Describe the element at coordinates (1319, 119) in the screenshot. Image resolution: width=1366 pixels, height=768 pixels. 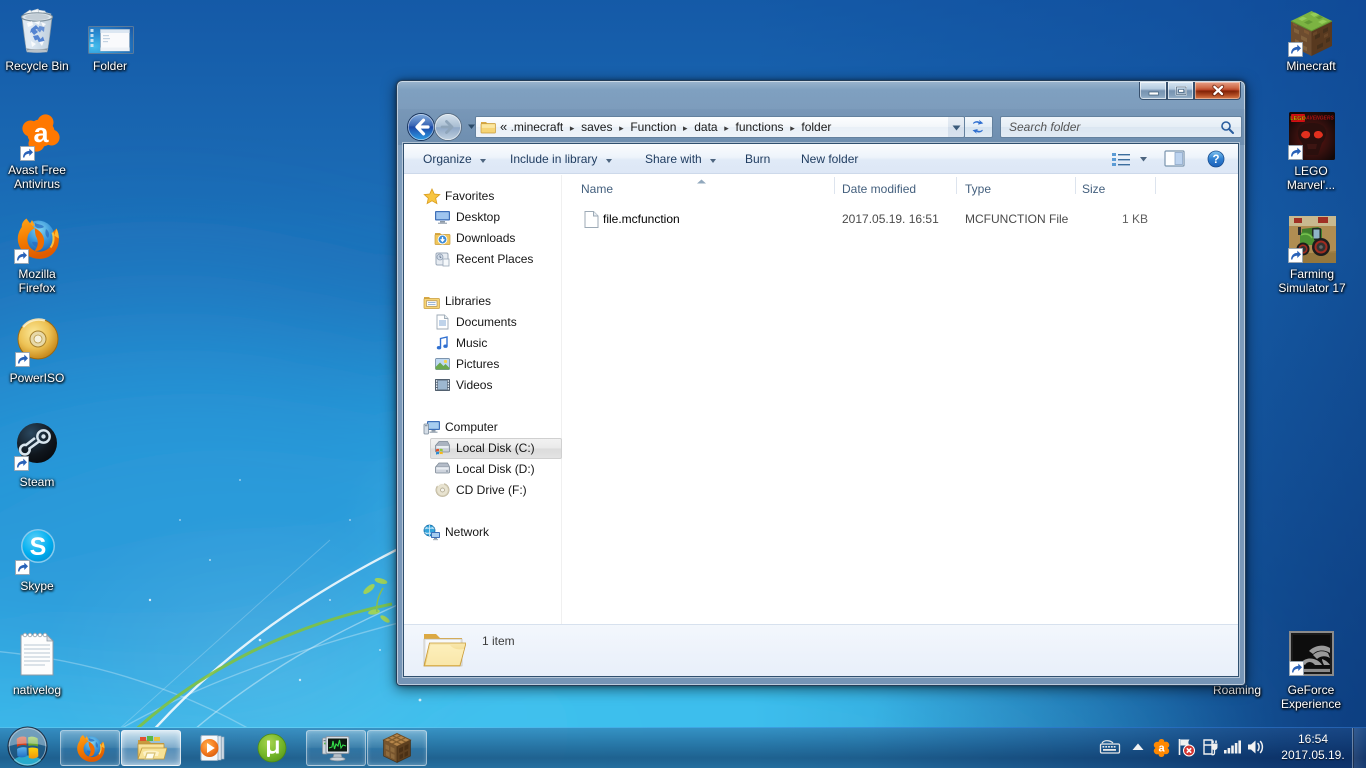
I see `svg-text: AVENGERS` at that location.